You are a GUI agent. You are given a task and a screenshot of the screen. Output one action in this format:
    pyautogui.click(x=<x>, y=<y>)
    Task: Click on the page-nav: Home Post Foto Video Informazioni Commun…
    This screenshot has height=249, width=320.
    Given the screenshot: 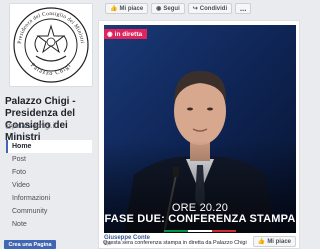 What is the action you would take?
    pyautogui.click(x=49, y=185)
    